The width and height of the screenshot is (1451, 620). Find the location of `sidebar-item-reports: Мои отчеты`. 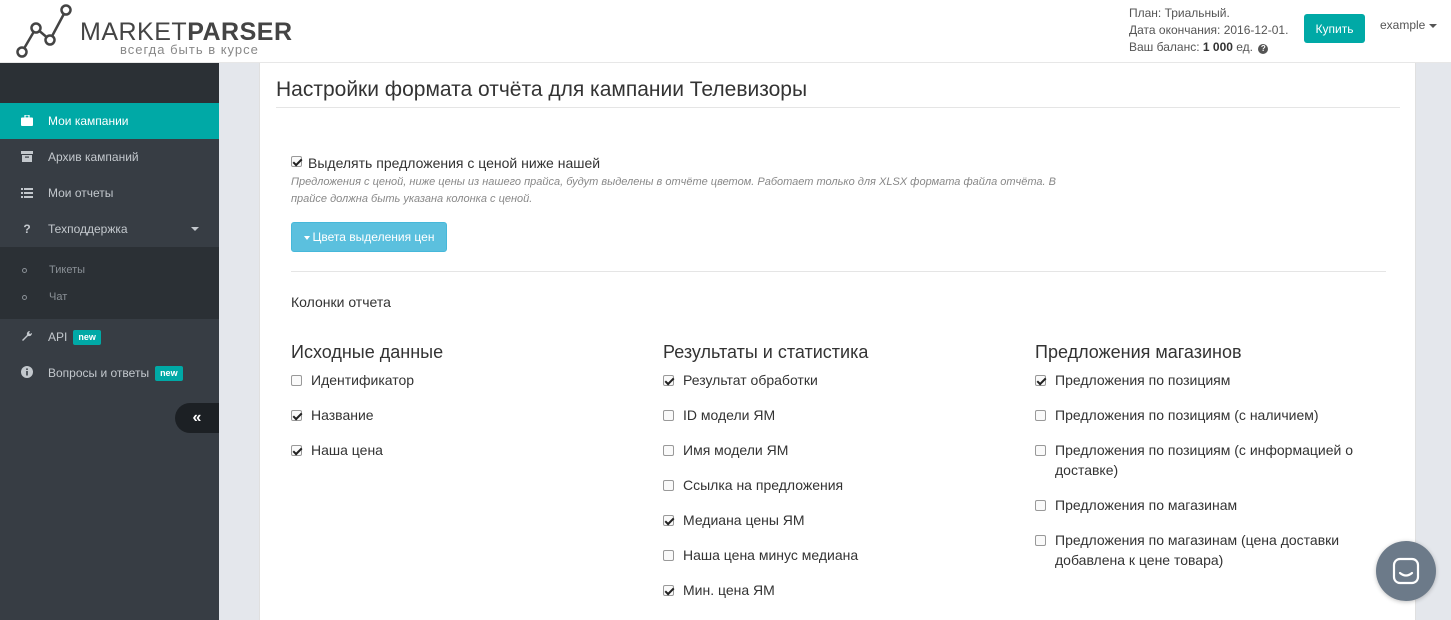

sidebar-item-reports: Мои отчеты is located at coordinates (109, 193).